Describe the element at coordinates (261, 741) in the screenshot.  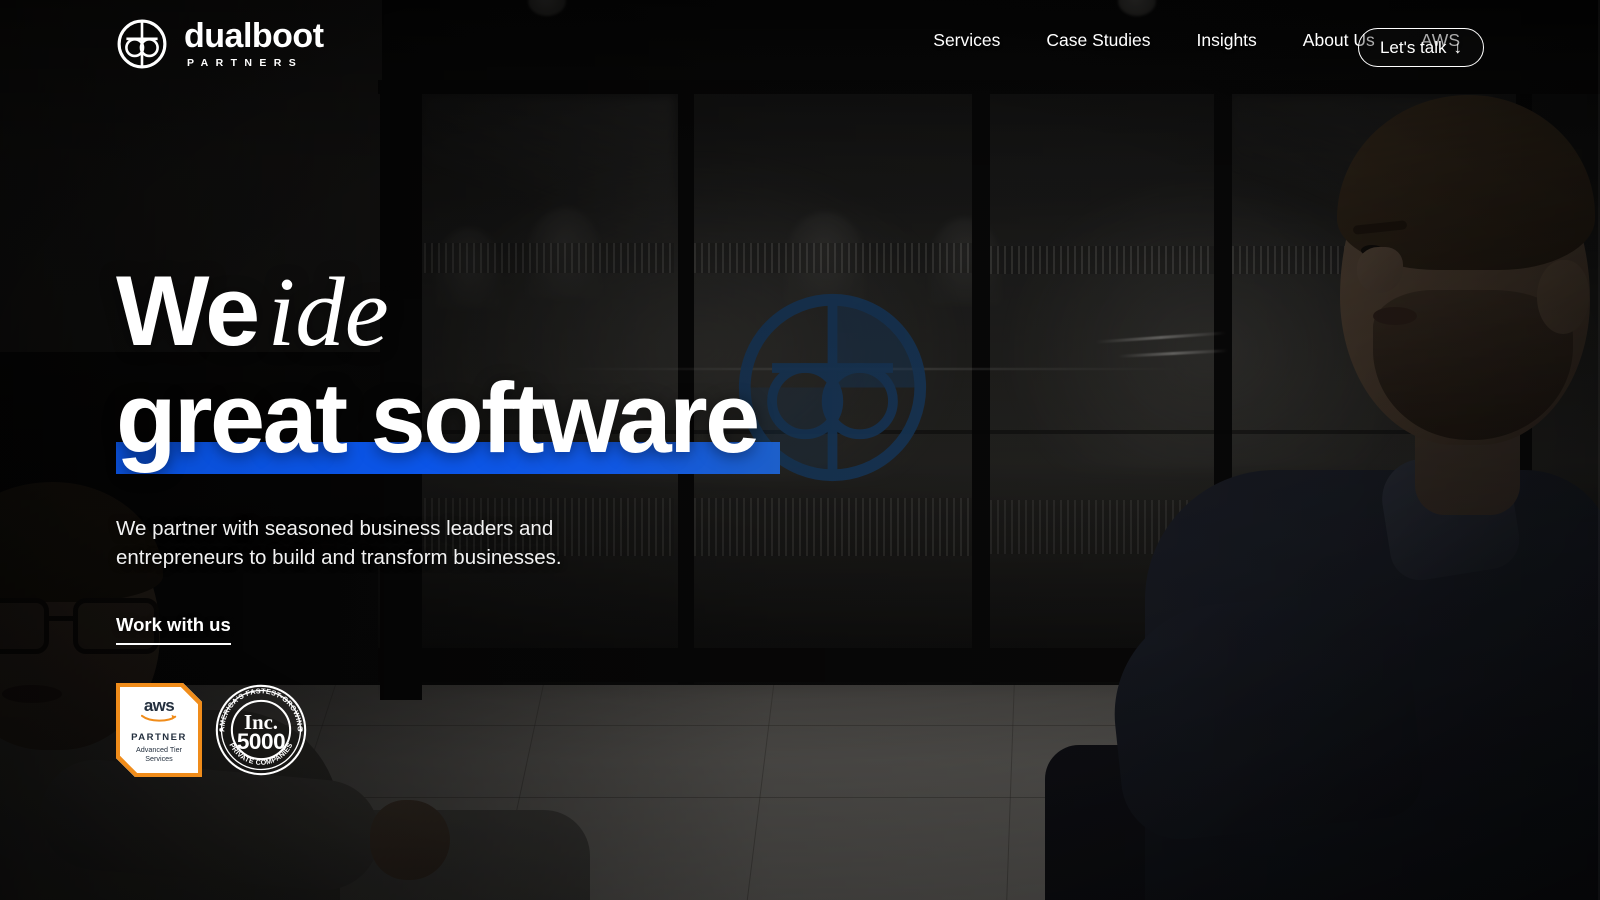
I see `inc-name-line2: 5000` at that location.